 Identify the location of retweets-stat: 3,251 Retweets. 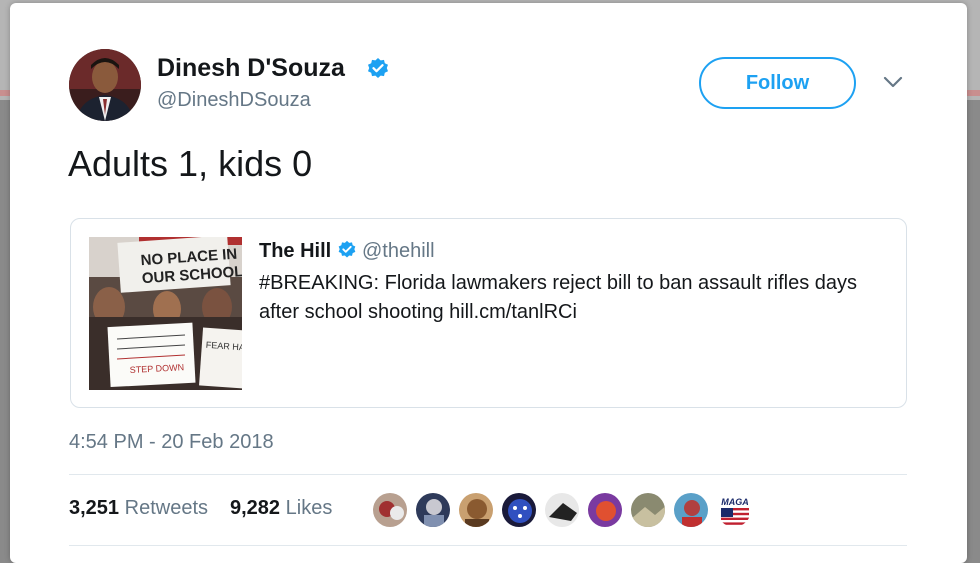
(138, 508).